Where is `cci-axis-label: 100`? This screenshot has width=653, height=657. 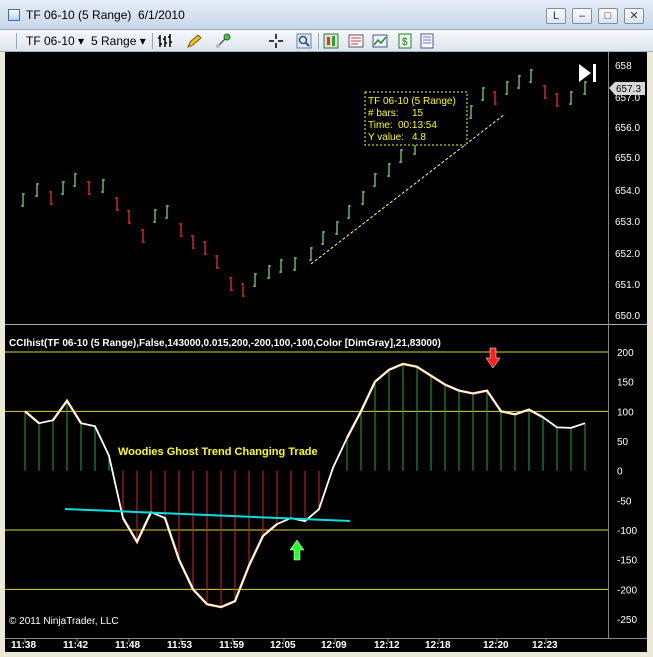 cci-axis-label: 100 is located at coordinates (625, 412).